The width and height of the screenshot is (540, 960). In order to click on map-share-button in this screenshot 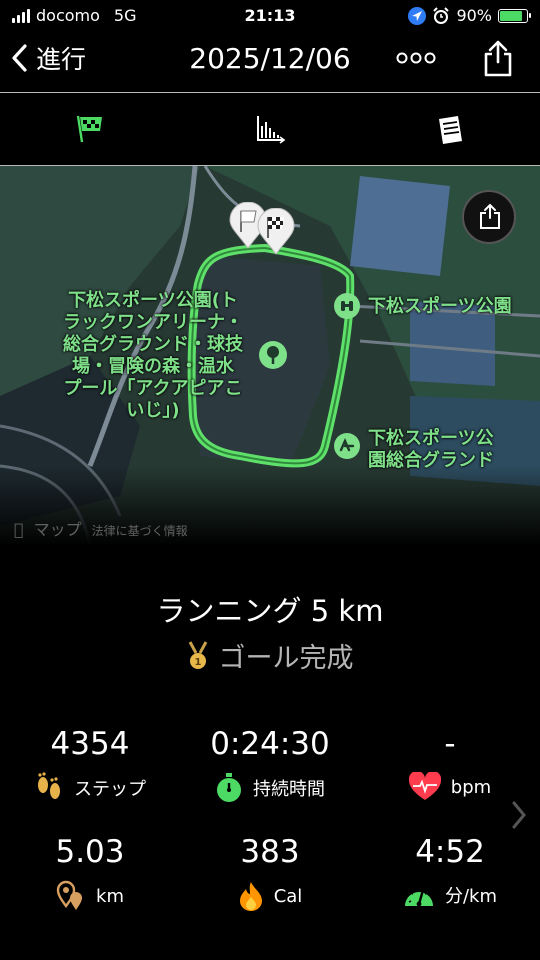, I will do `click(489, 217)`.